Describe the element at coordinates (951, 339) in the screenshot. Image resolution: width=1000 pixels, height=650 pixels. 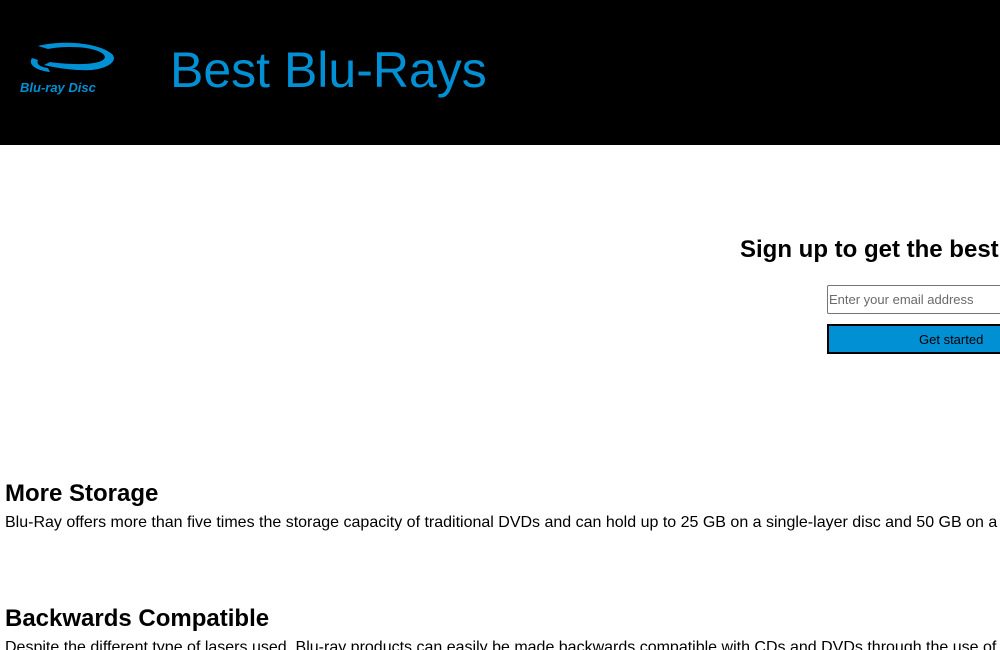
I see `get-started-button-label: Get started` at that location.